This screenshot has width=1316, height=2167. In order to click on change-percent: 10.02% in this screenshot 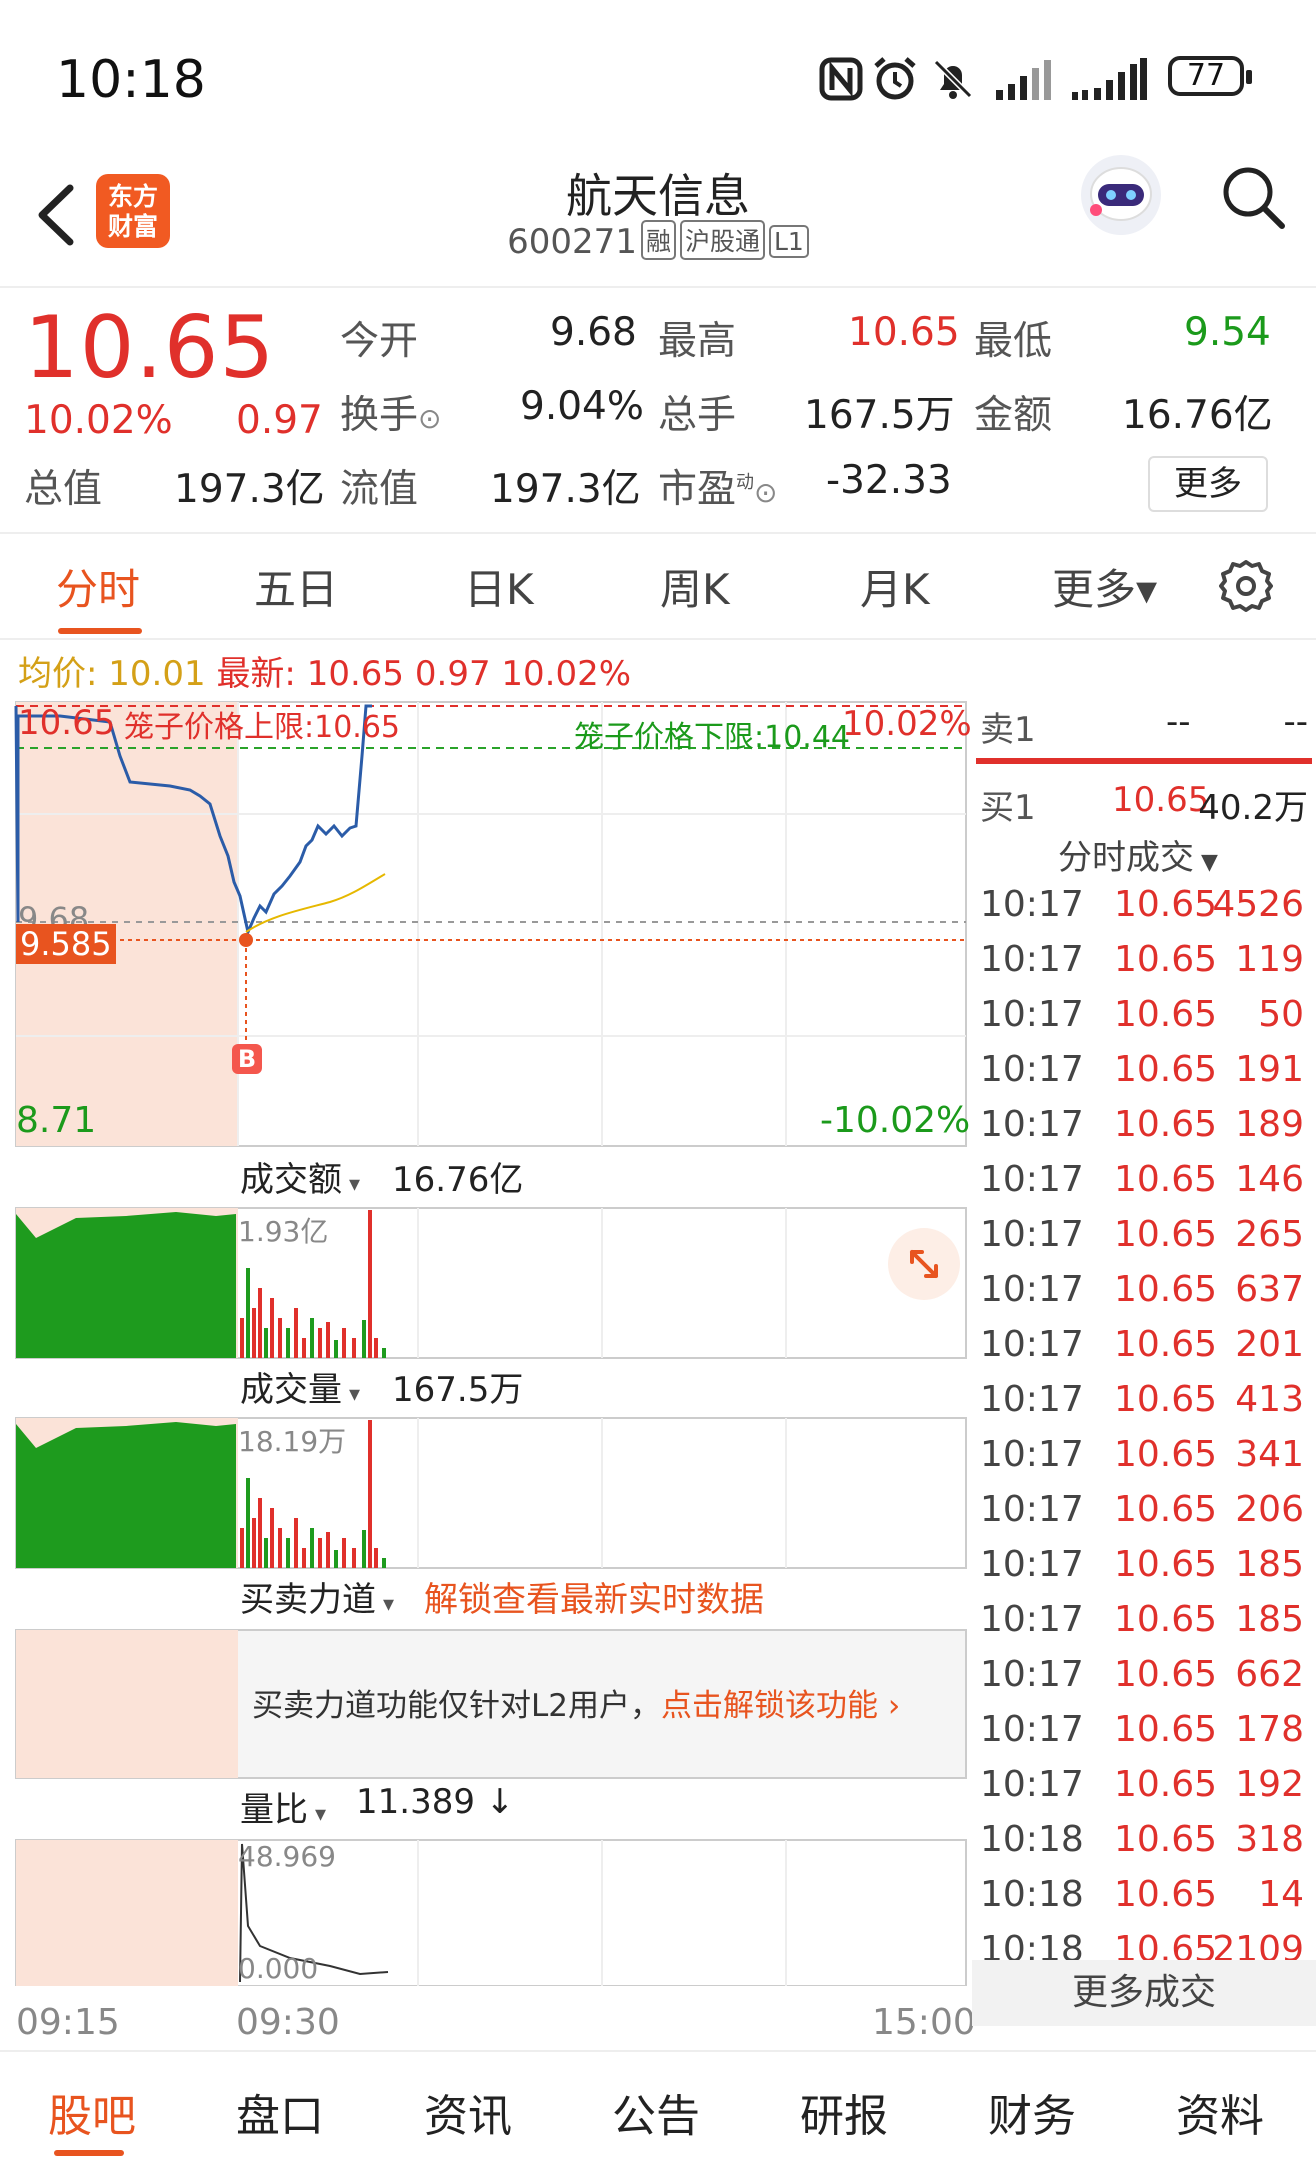, I will do `click(98, 420)`.